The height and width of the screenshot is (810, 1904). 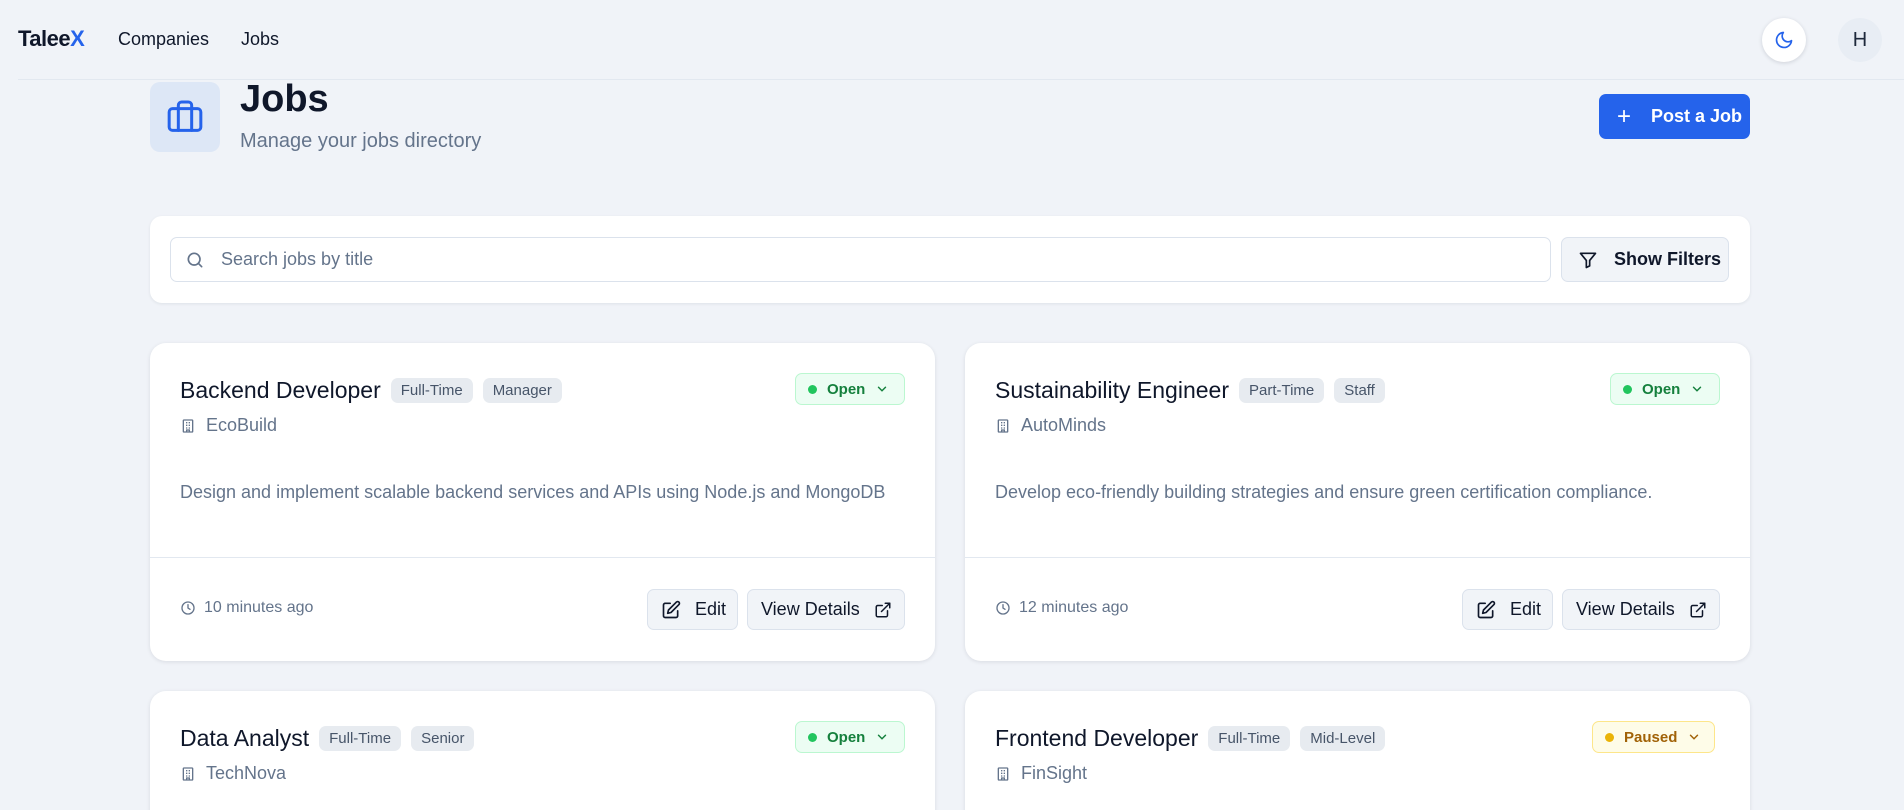 I want to click on job-level-tag: Staff, so click(x=1359, y=390).